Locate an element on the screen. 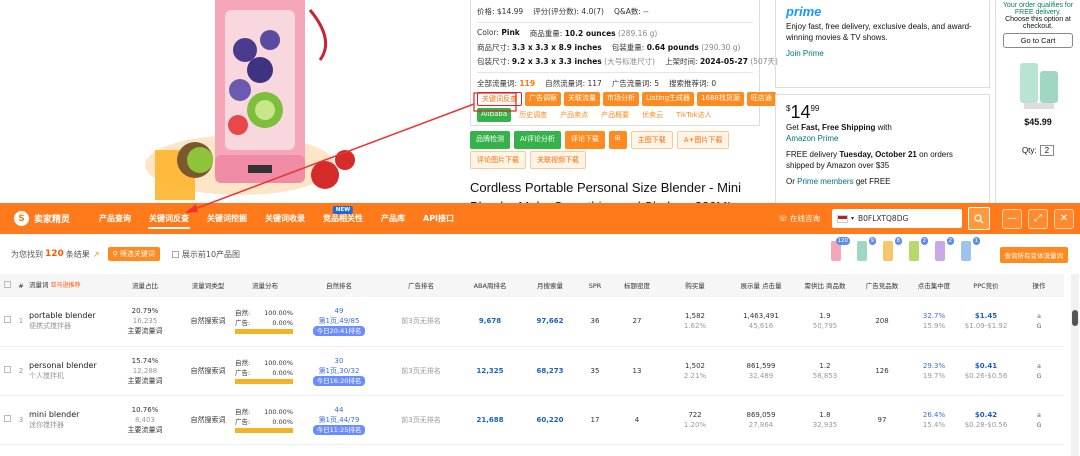 This screenshot has height=456, width=1080. header-purchases: 购买量 is located at coordinates (695, 285).